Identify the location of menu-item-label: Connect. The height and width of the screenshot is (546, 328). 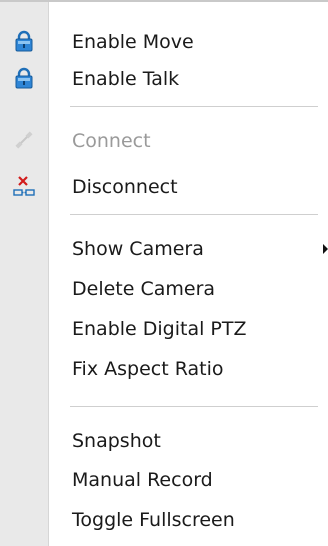
(111, 141).